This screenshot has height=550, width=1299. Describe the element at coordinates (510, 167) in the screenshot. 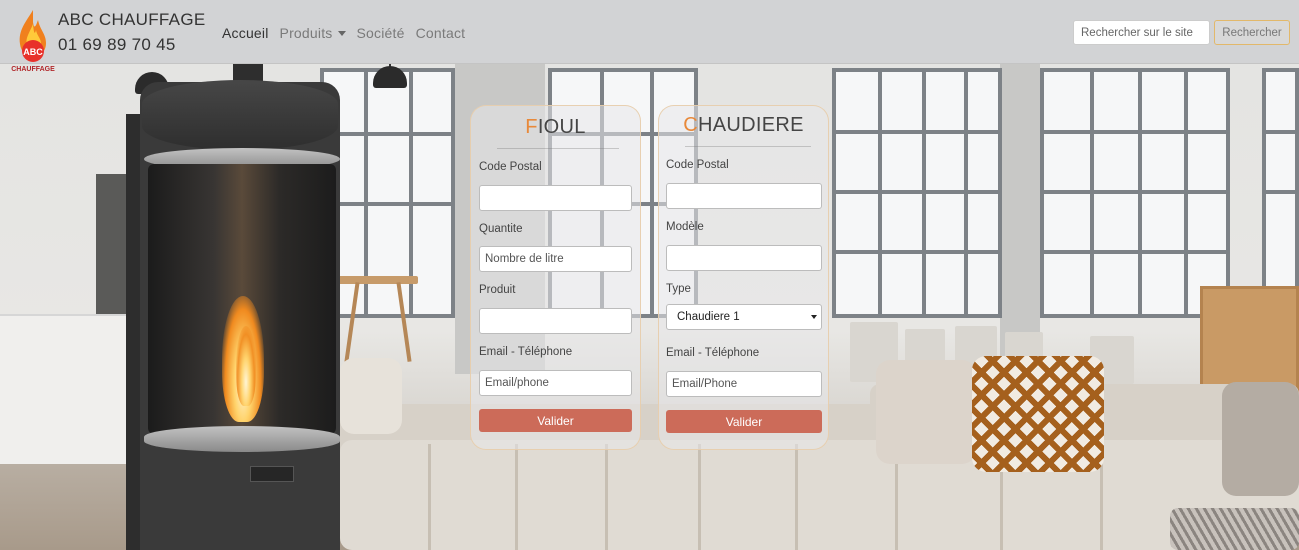

I see `fioul-code-postal-label: Code Postal` at that location.